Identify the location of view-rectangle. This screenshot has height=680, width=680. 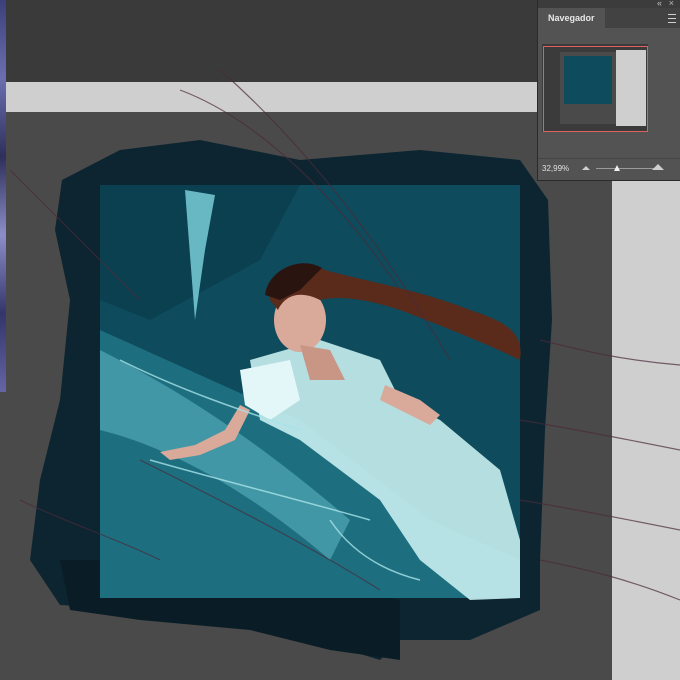
(595, 89).